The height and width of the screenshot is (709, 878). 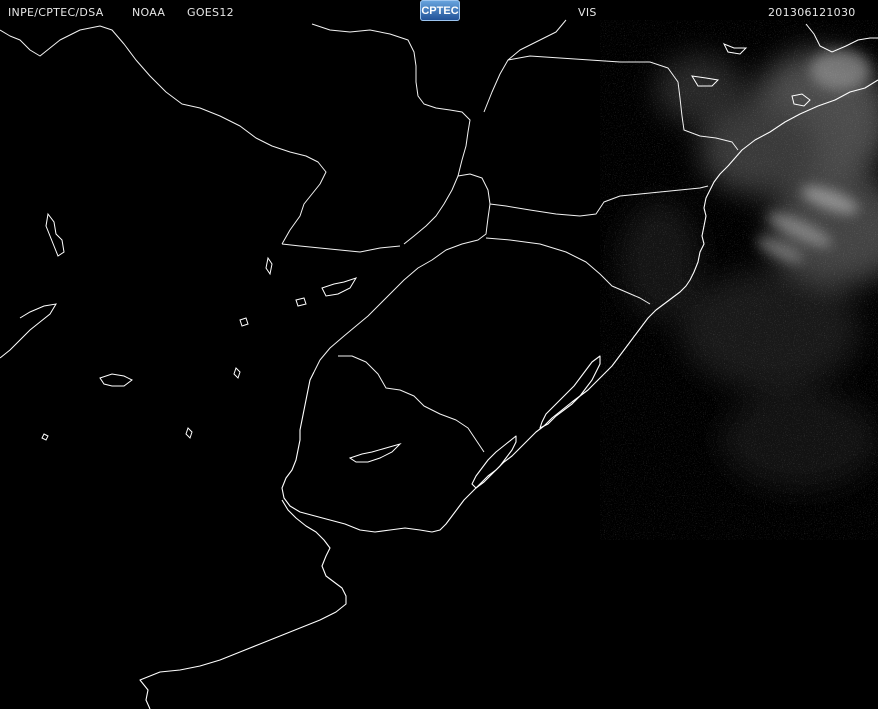 What do you see at coordinates (411, 404) in the screenshot?
I see `border-brazil-uruguay` at bounding box center [411, 404].